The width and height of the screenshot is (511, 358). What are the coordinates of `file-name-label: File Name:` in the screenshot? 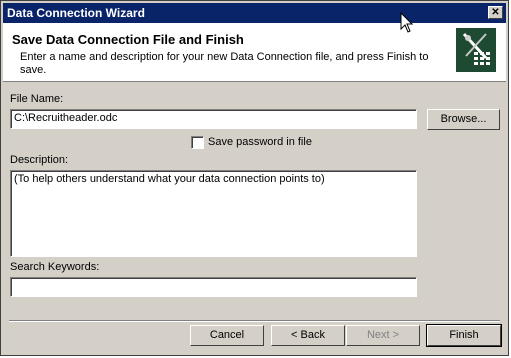 It's located at (37, 99).